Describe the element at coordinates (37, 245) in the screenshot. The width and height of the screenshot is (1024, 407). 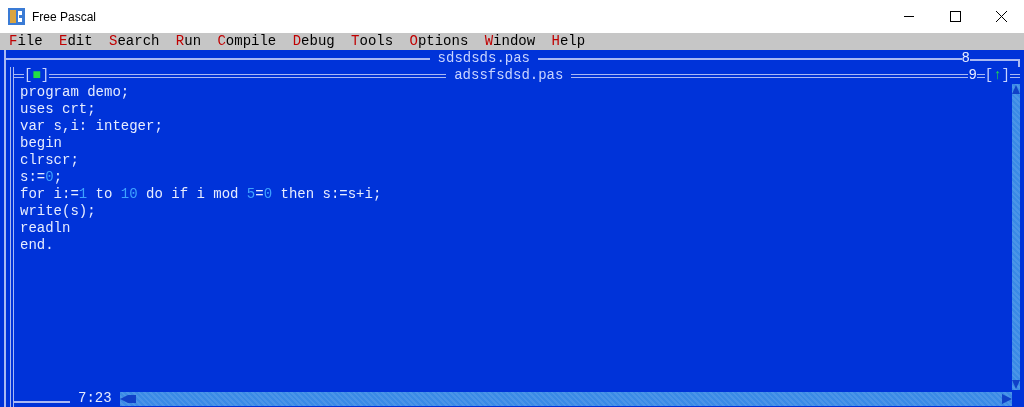
I see `code-line: end.` at that location.